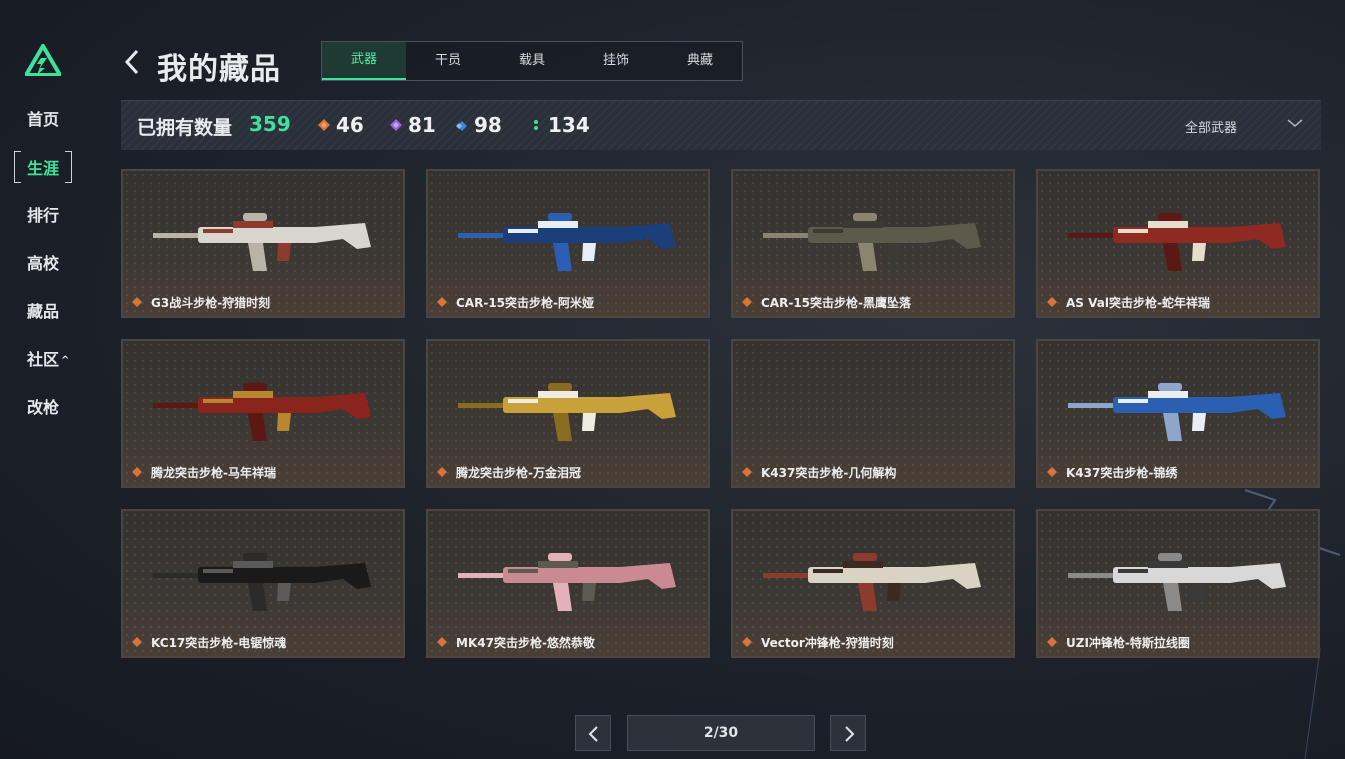  I want to click on purple-rarity-count: 81, so click(413, 125).